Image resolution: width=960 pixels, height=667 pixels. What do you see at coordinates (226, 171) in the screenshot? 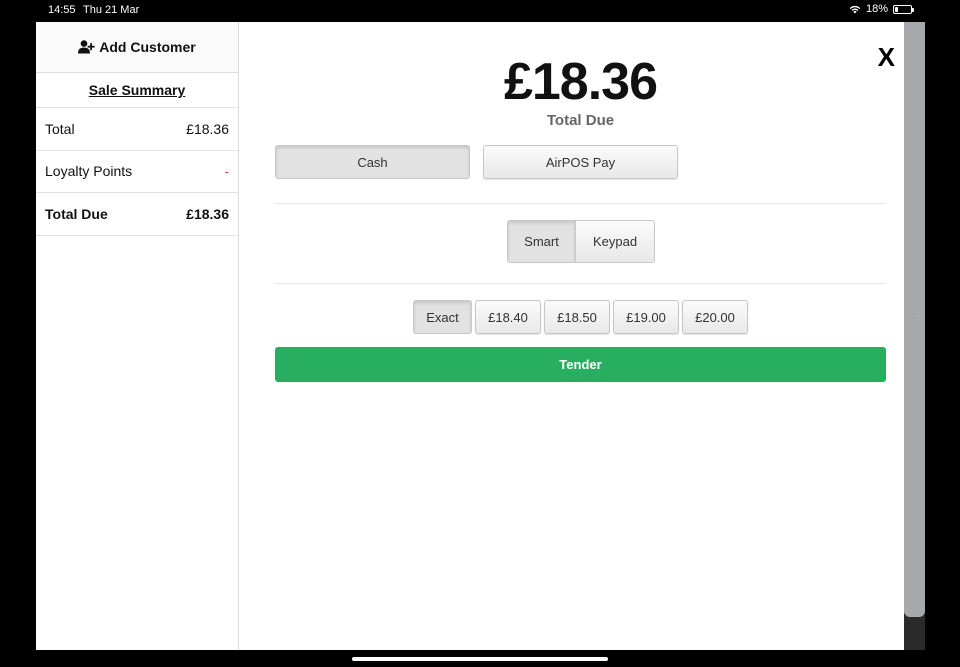
I see `summary-value: -` at bounding box center [226, 171].